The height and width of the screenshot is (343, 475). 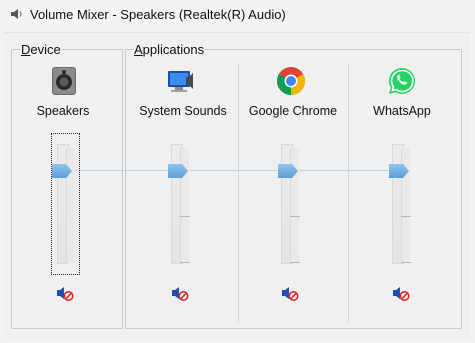 I want to click on speaker-icon, so click(x=16, y=14).